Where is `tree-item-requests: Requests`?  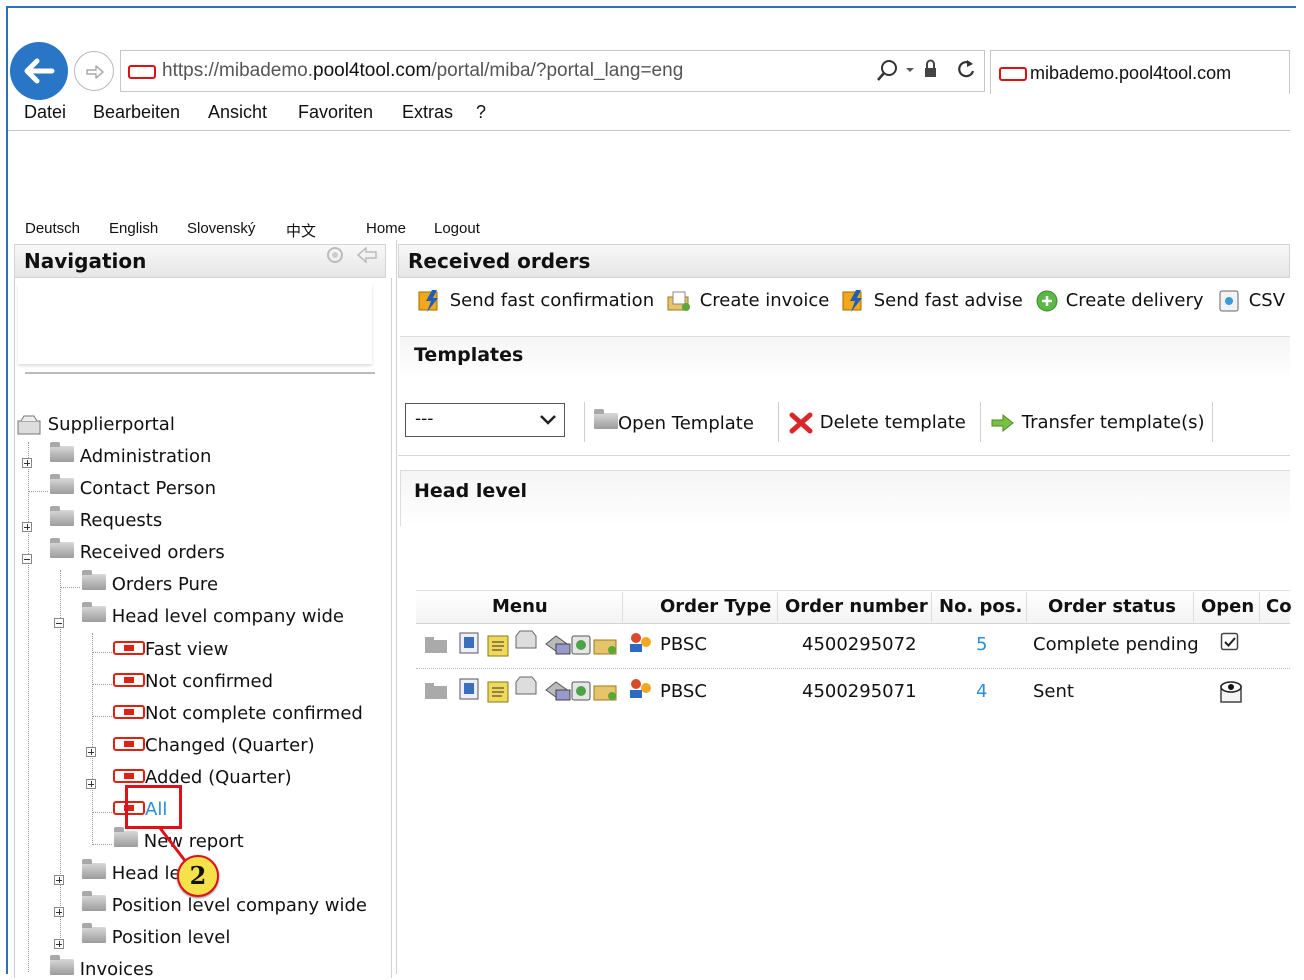 tree-item-requests: Requests is located at coordinates (106, 518).